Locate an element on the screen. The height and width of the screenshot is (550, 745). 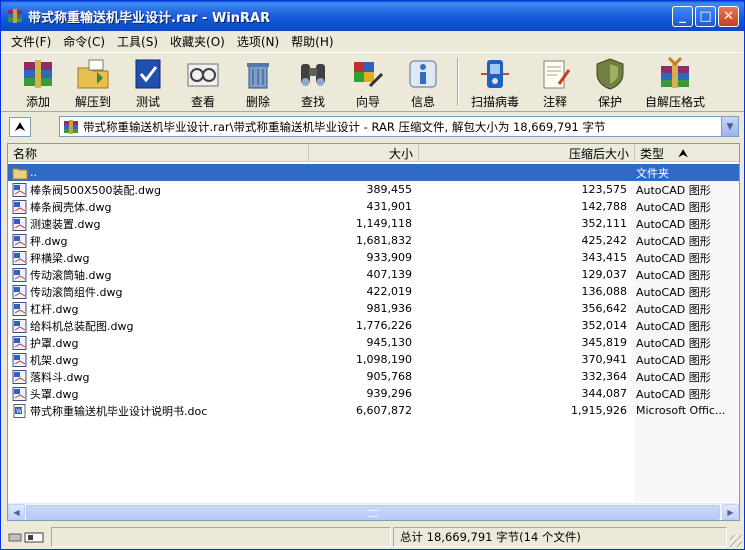
delete-icon is located at coordinates (258, 74).